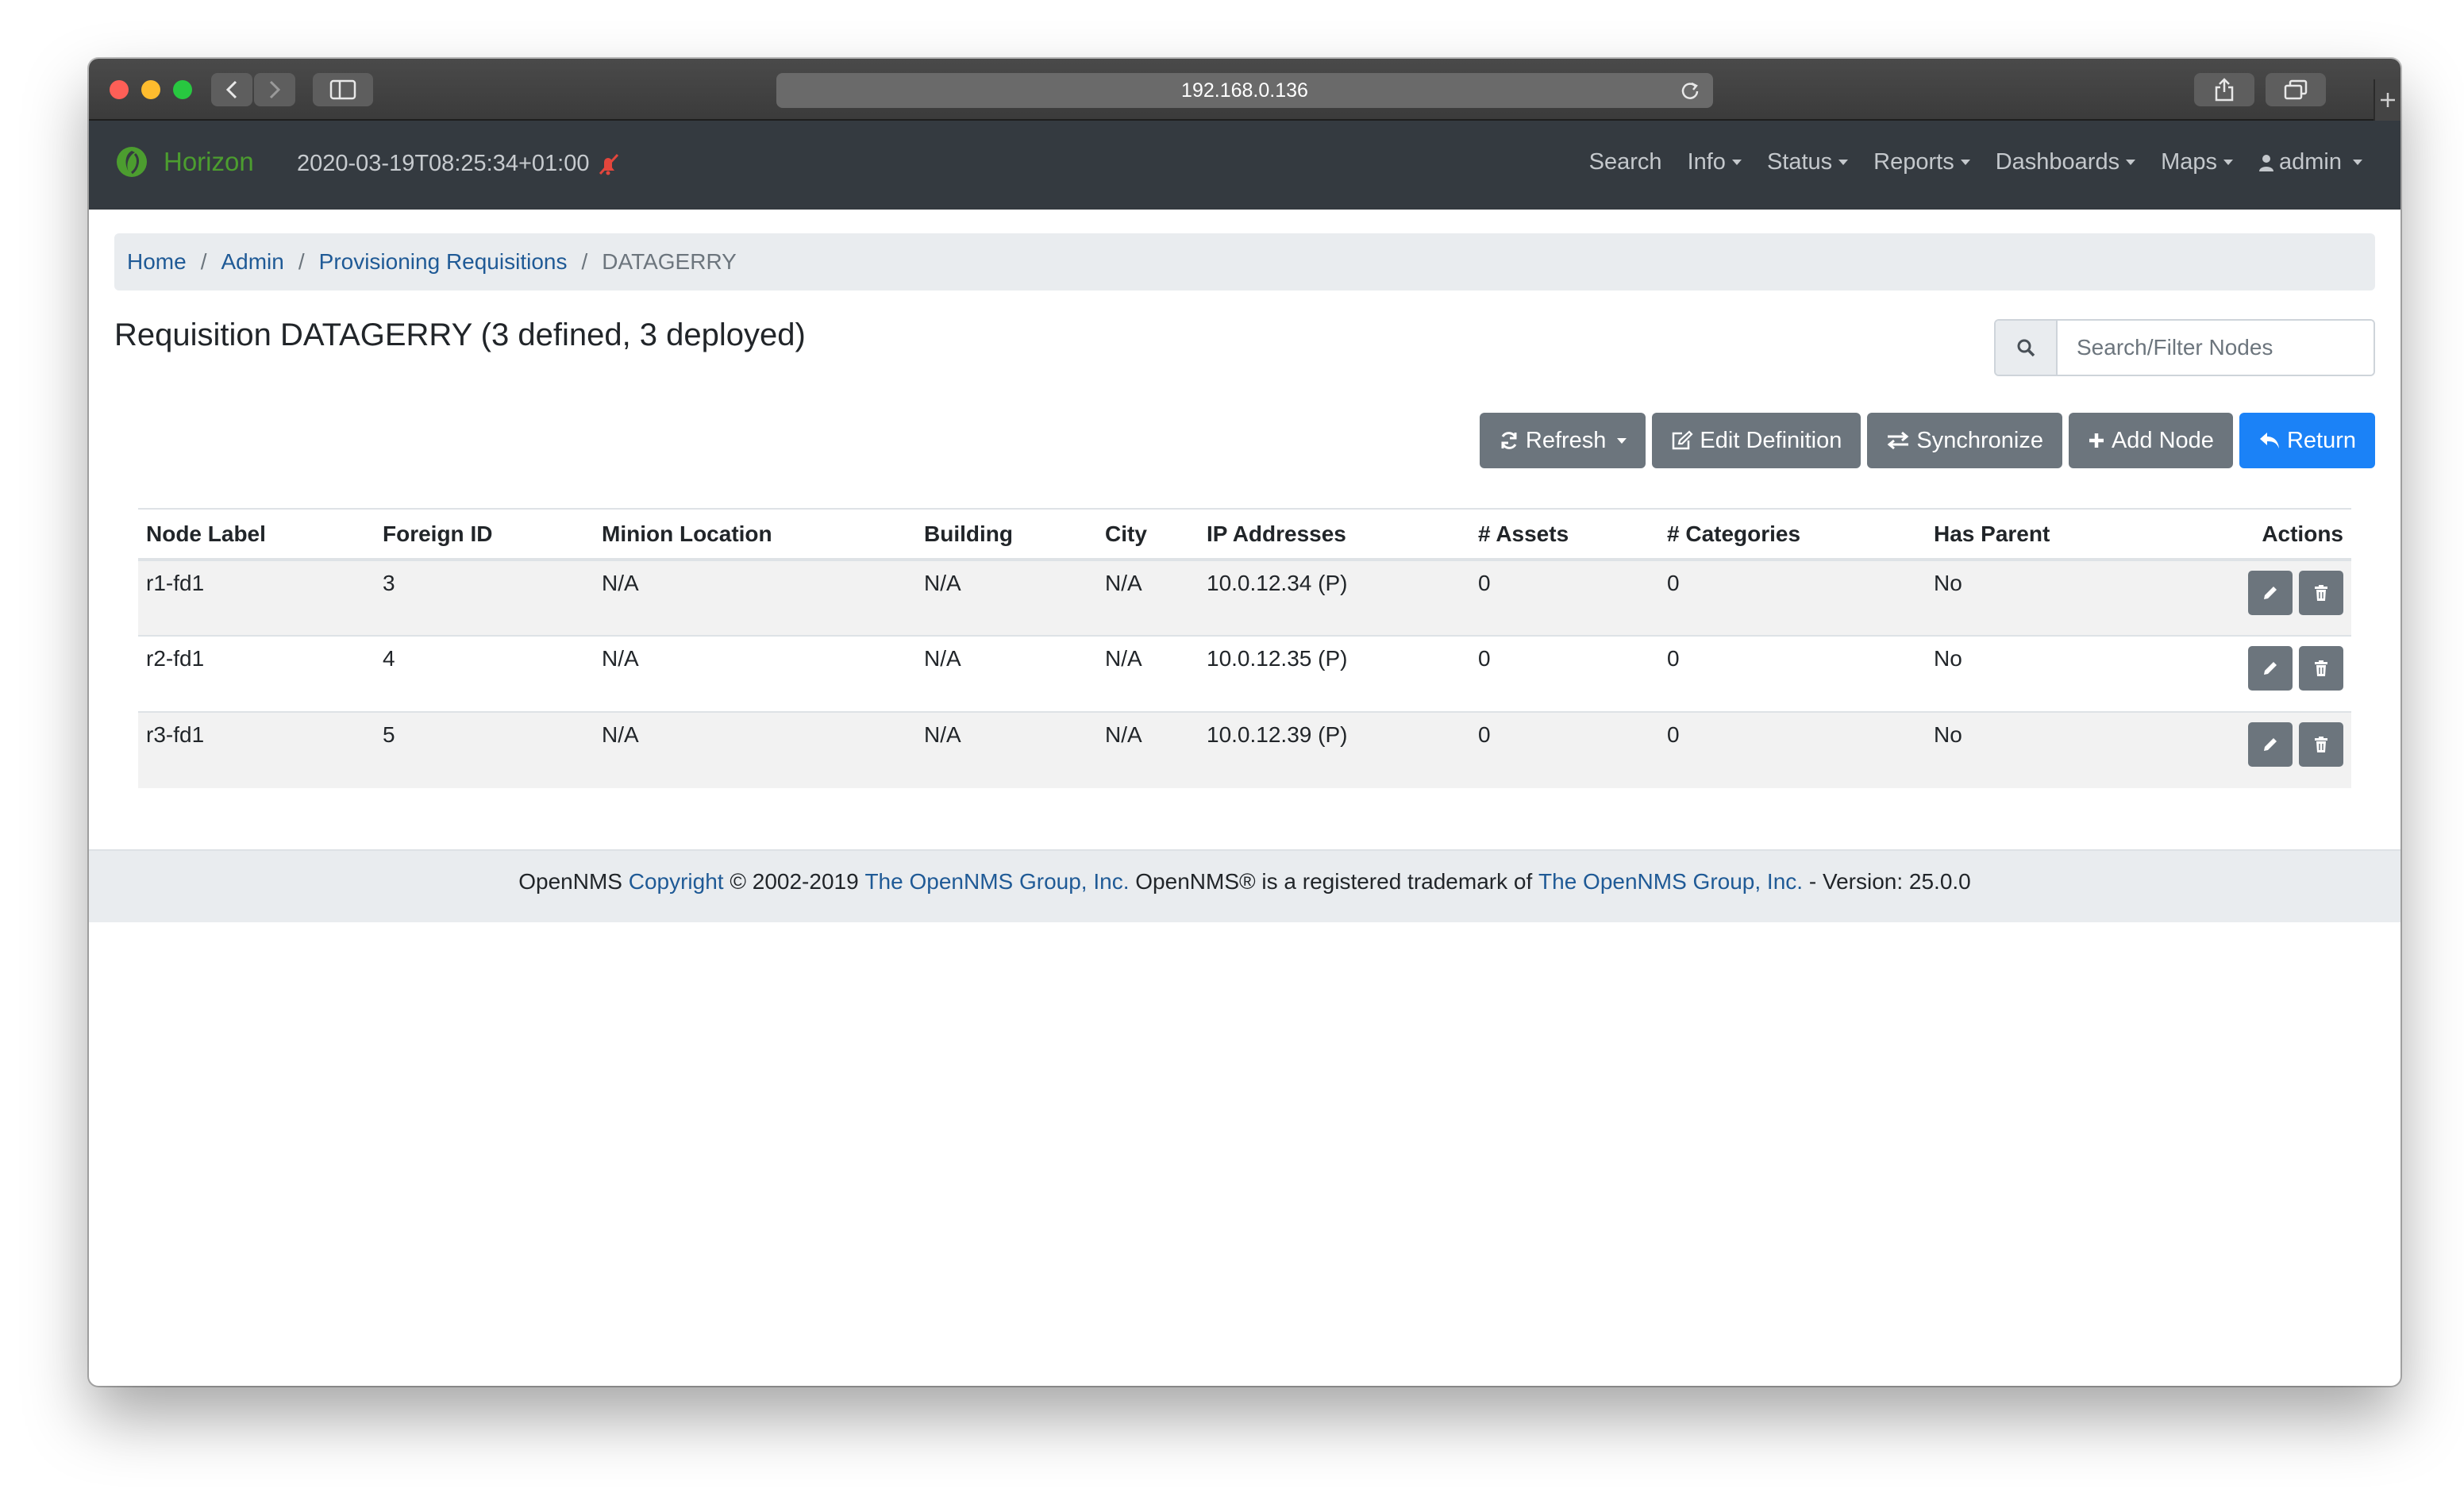  Describe the element at coordinates (1922, 162) in the screenshot. I see `nav-reports: Reports` at that location.